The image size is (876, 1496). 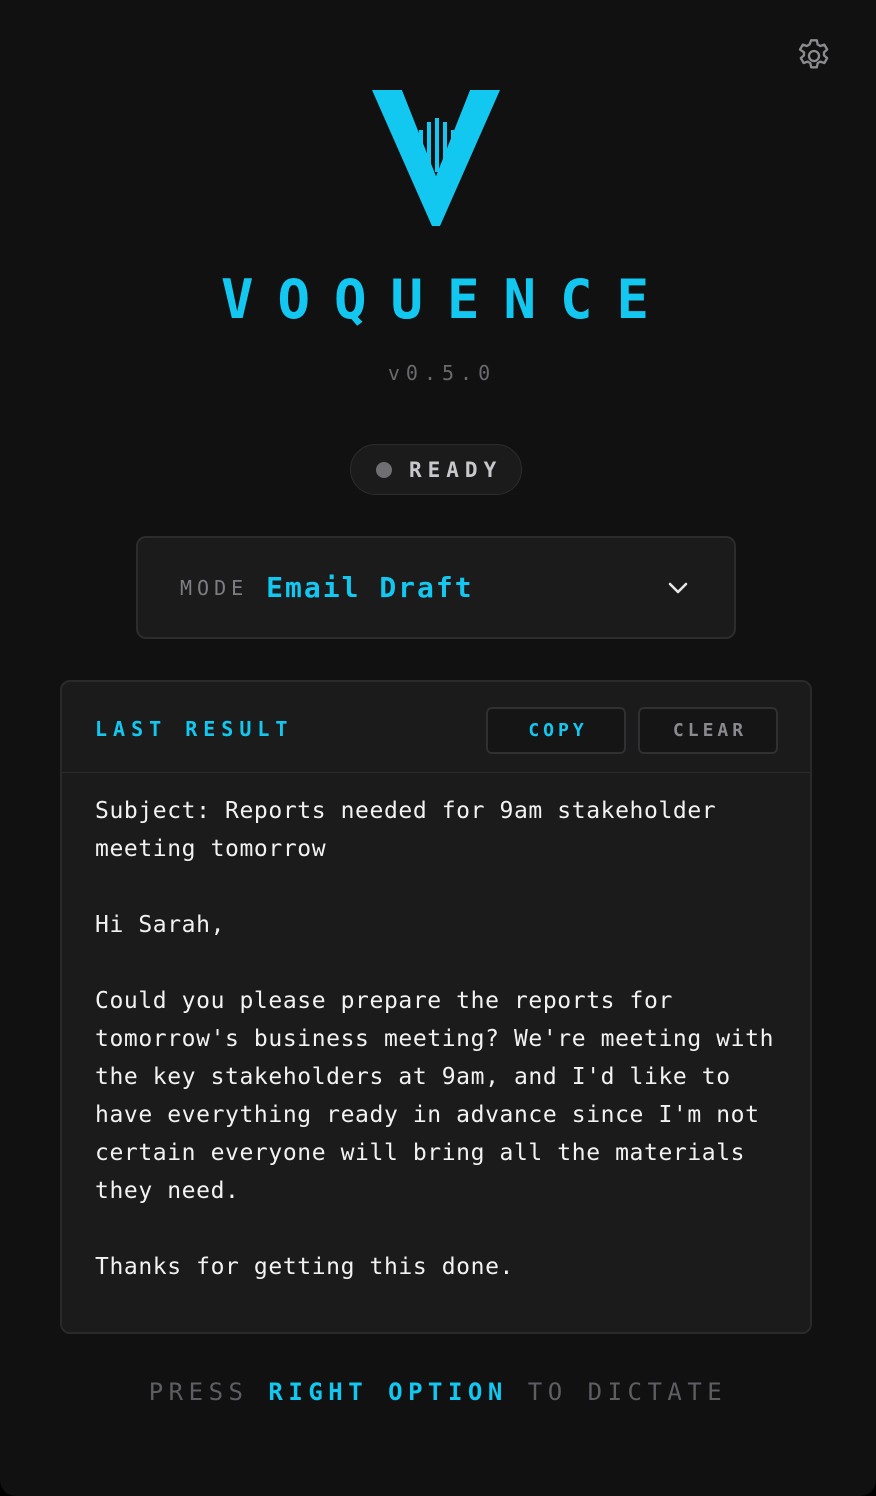 I want to click on settings-button, so click(x=814, y=56).